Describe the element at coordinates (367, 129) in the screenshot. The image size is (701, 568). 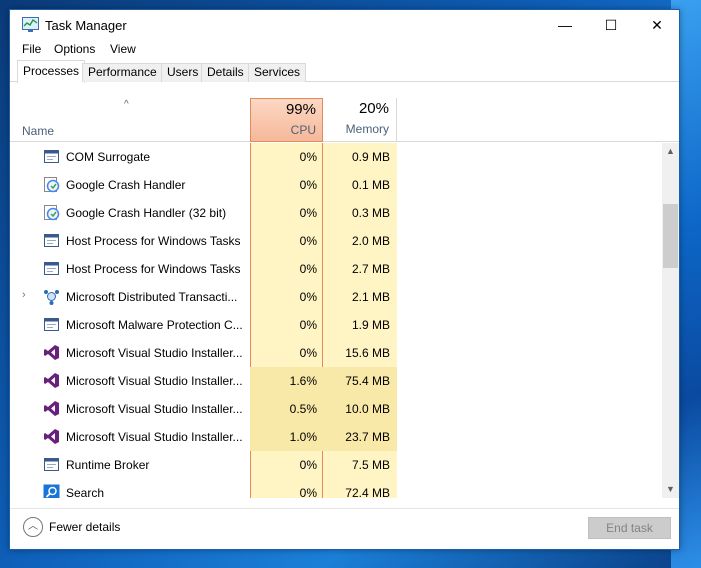
I see `memory-column-label: Memory` at that location.